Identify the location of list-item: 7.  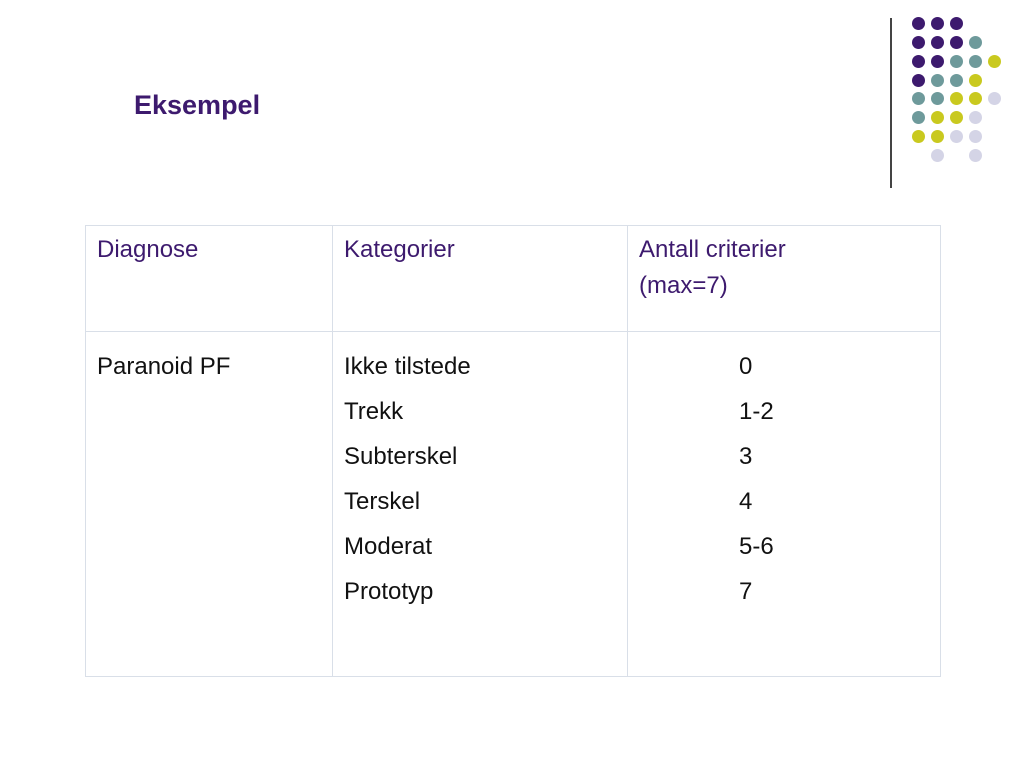
(746, 591).